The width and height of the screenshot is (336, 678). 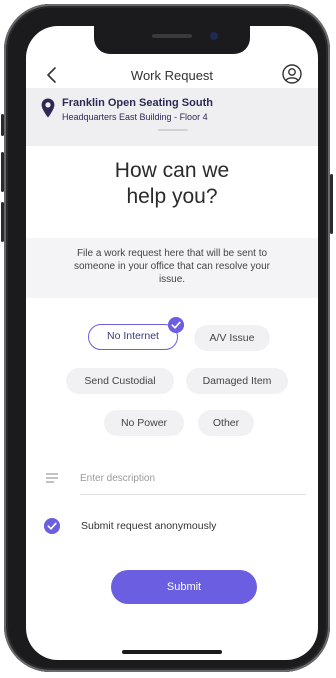 I want to click on issue-chip-no-power: No Power, so click(x=144, y=423).